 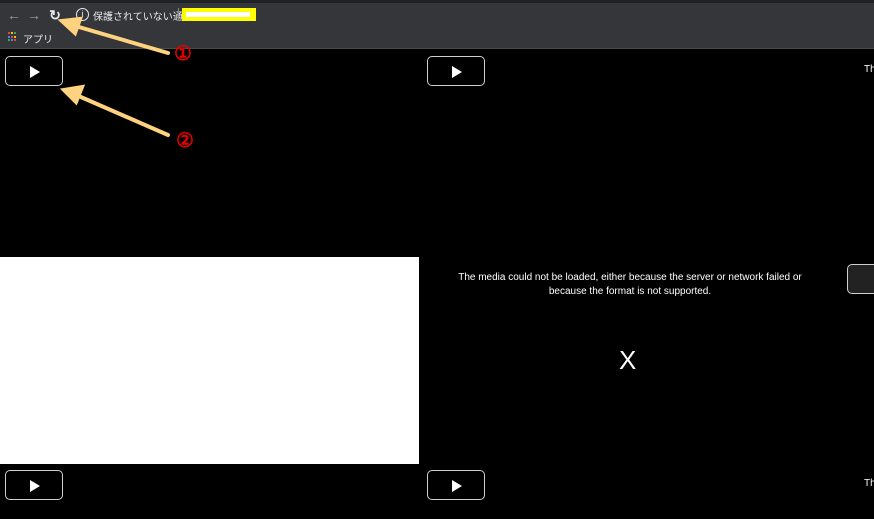 What do you see at coordinates (185, 141) in the screenshot?
I see `annotation-marker-2: ②` at bounding box center [185, 141].